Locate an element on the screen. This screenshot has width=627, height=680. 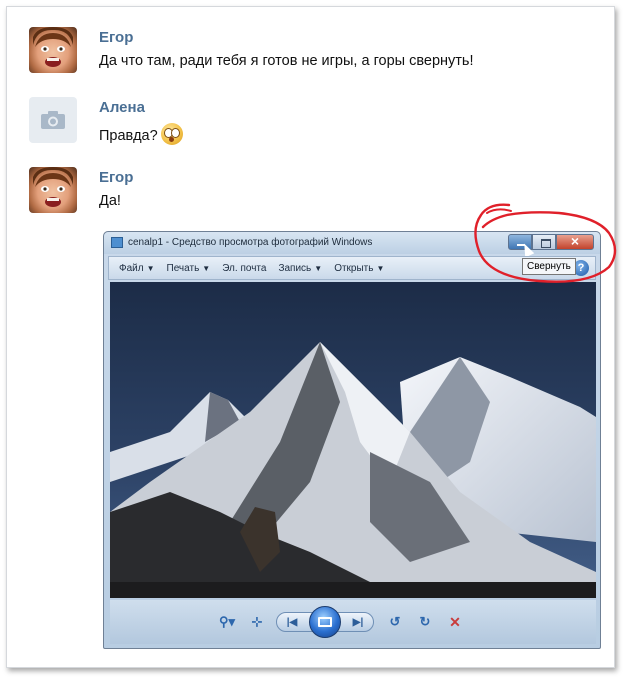
message-text: Да! is located at coordinates (110, 201).